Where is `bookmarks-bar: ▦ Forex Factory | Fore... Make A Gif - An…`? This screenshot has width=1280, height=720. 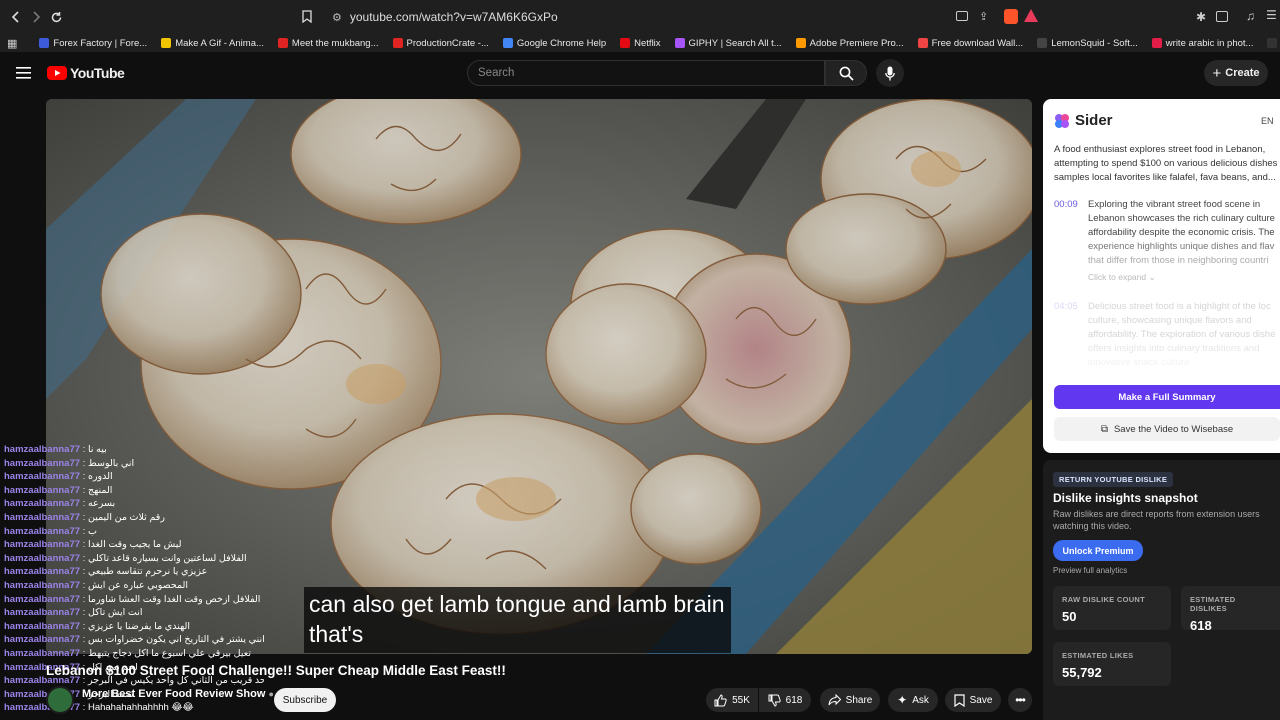 bookmarks-bar: ▦ Forex Factory | Fore... Make A Gif - An… is located at coordinates (640, 43).